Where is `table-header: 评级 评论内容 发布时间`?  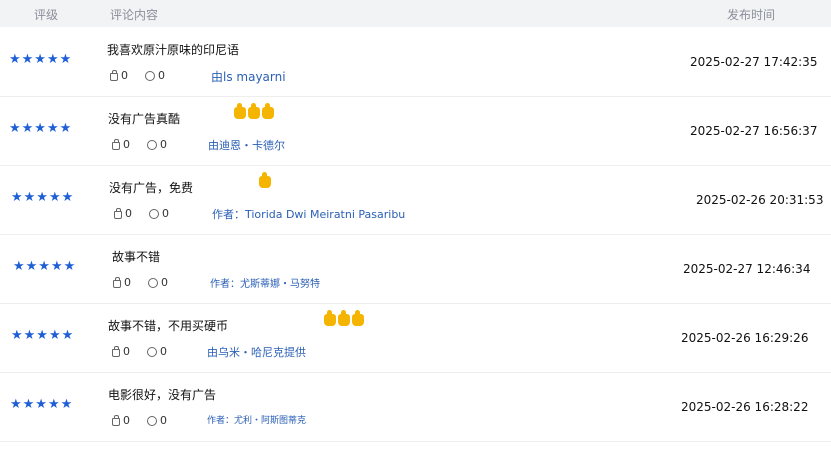 table-header: 评级 评论内容 发布时间 is located at coordinates (415, 13).